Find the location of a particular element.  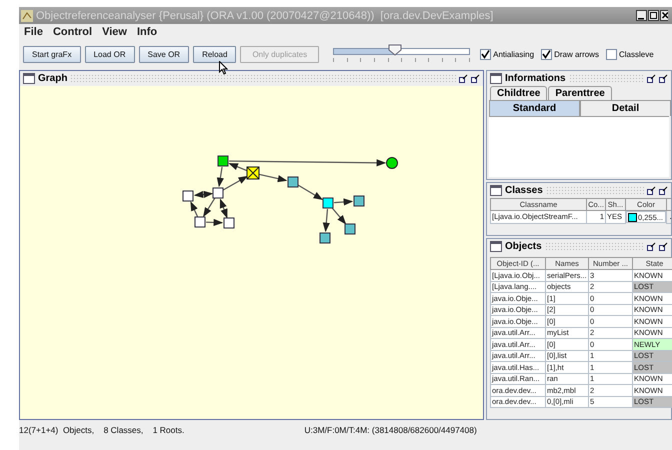

menu-item: Info is located at coordinates (147, 32).